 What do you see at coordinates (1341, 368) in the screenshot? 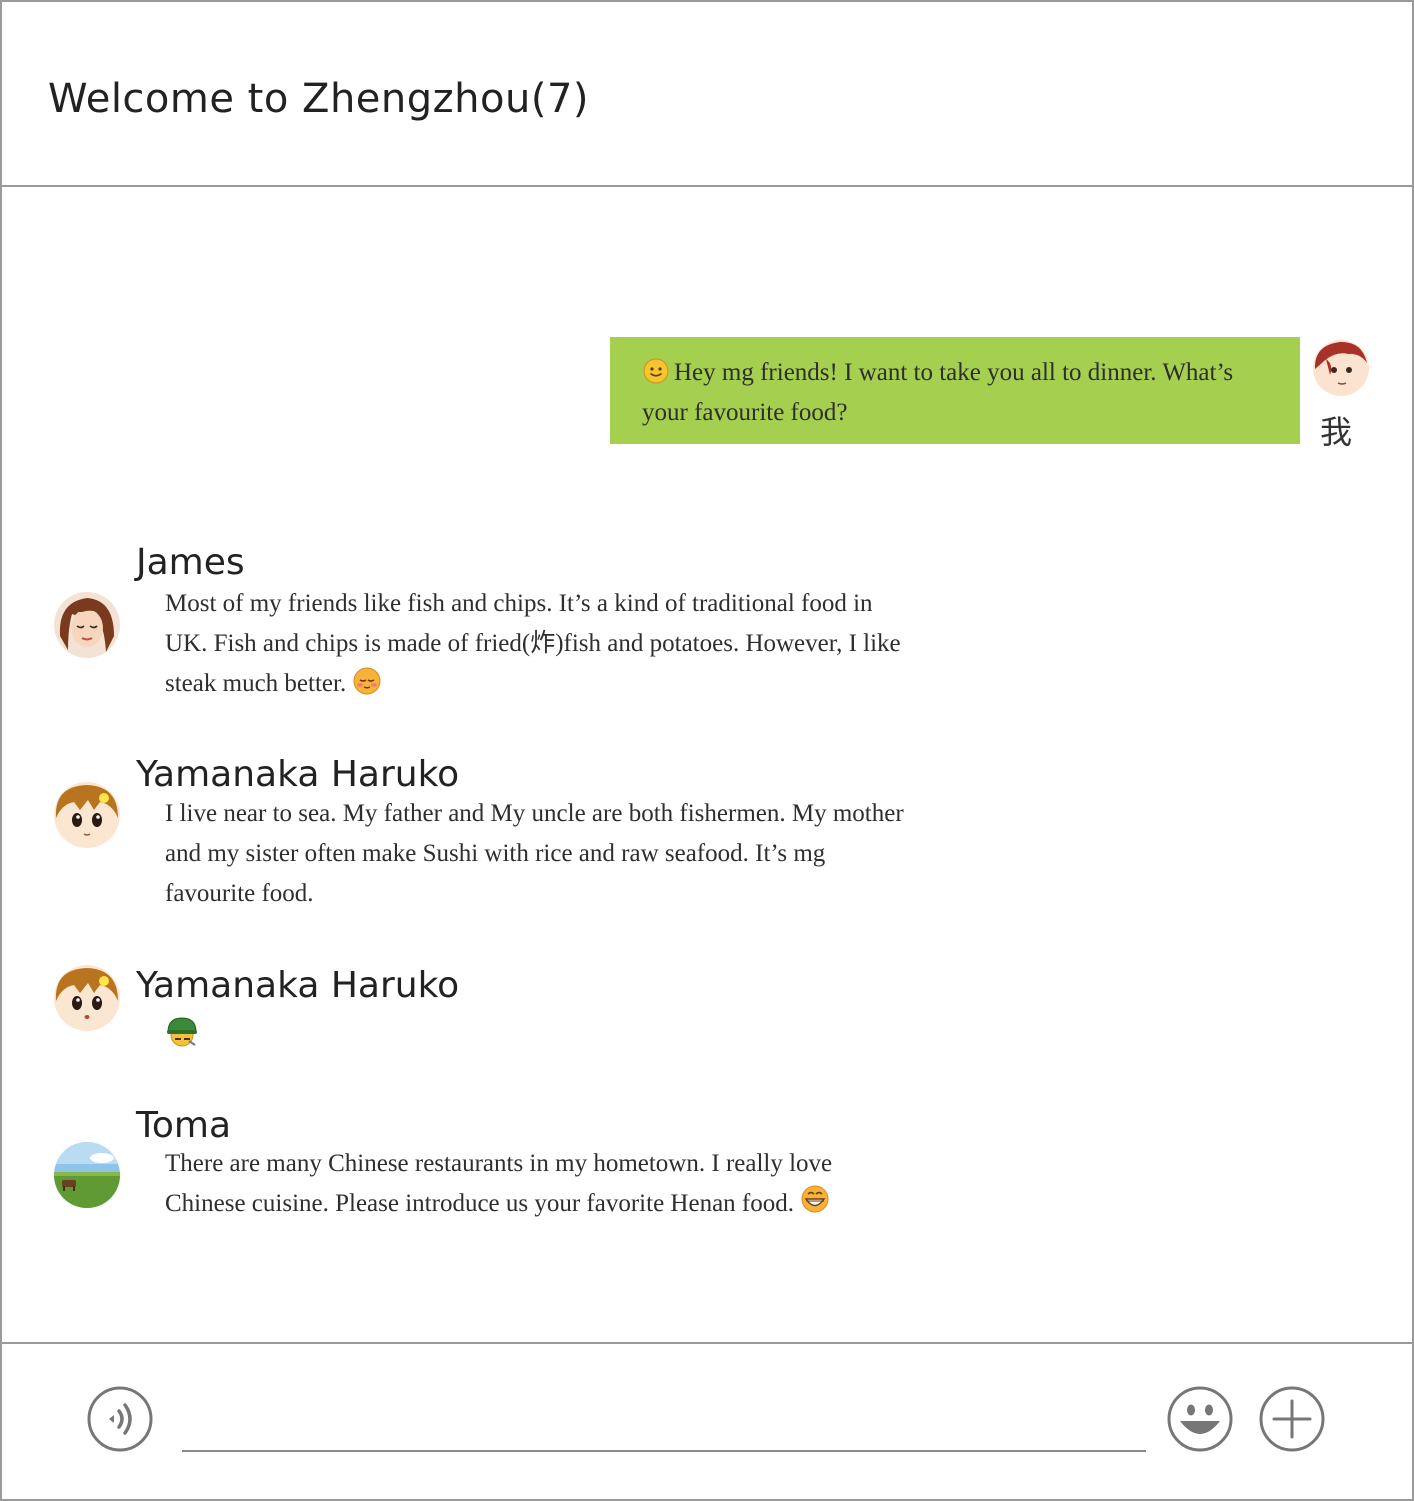
I see `my-avatar` at bounding box center [1341, 368].